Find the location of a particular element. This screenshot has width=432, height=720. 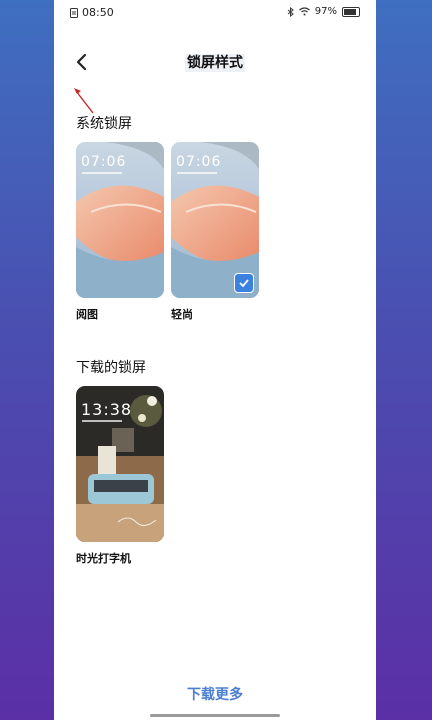

status-time: 08:50 is located at coordinates (98, 12).